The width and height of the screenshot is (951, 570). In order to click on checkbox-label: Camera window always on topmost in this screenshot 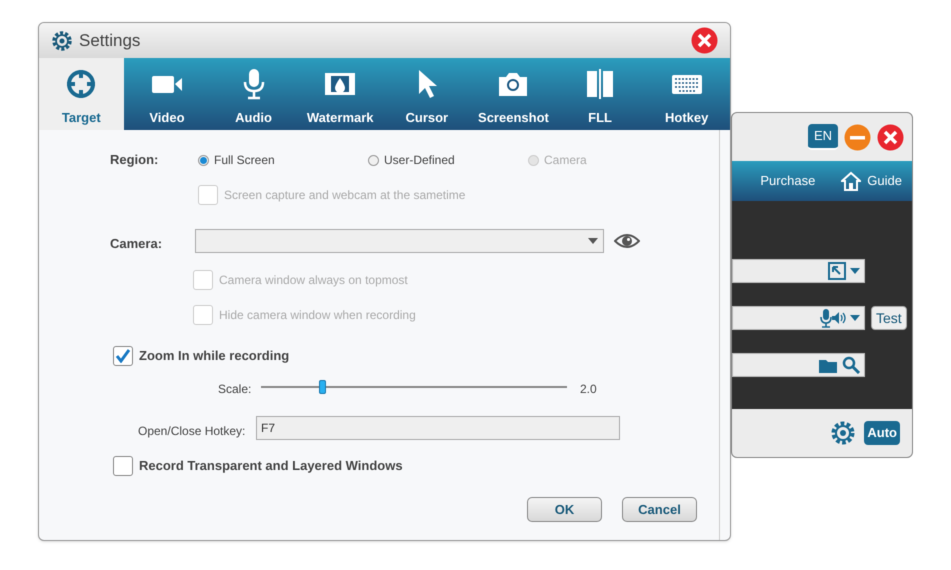, I will do `click(313, 280)`.